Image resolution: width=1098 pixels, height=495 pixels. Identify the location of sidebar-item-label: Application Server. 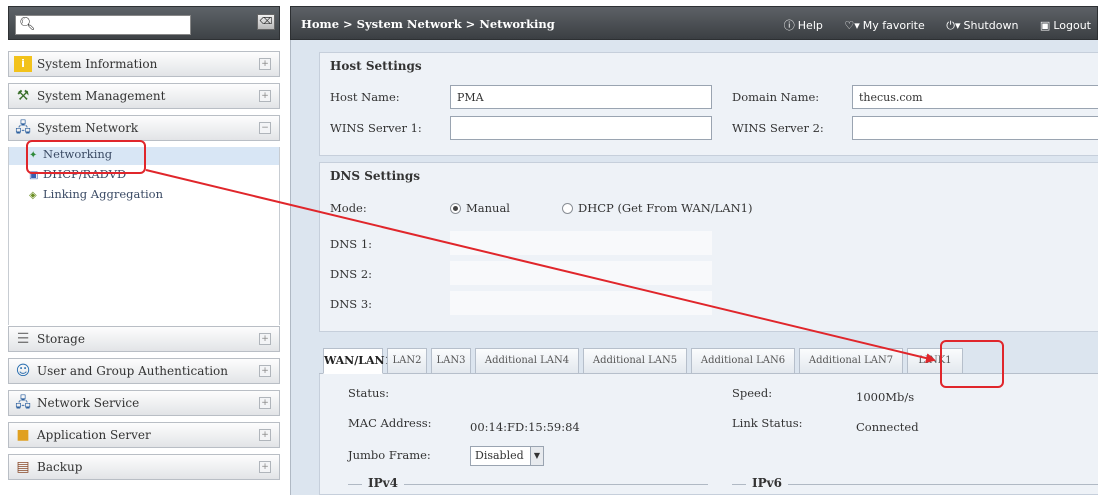
(94, 435).